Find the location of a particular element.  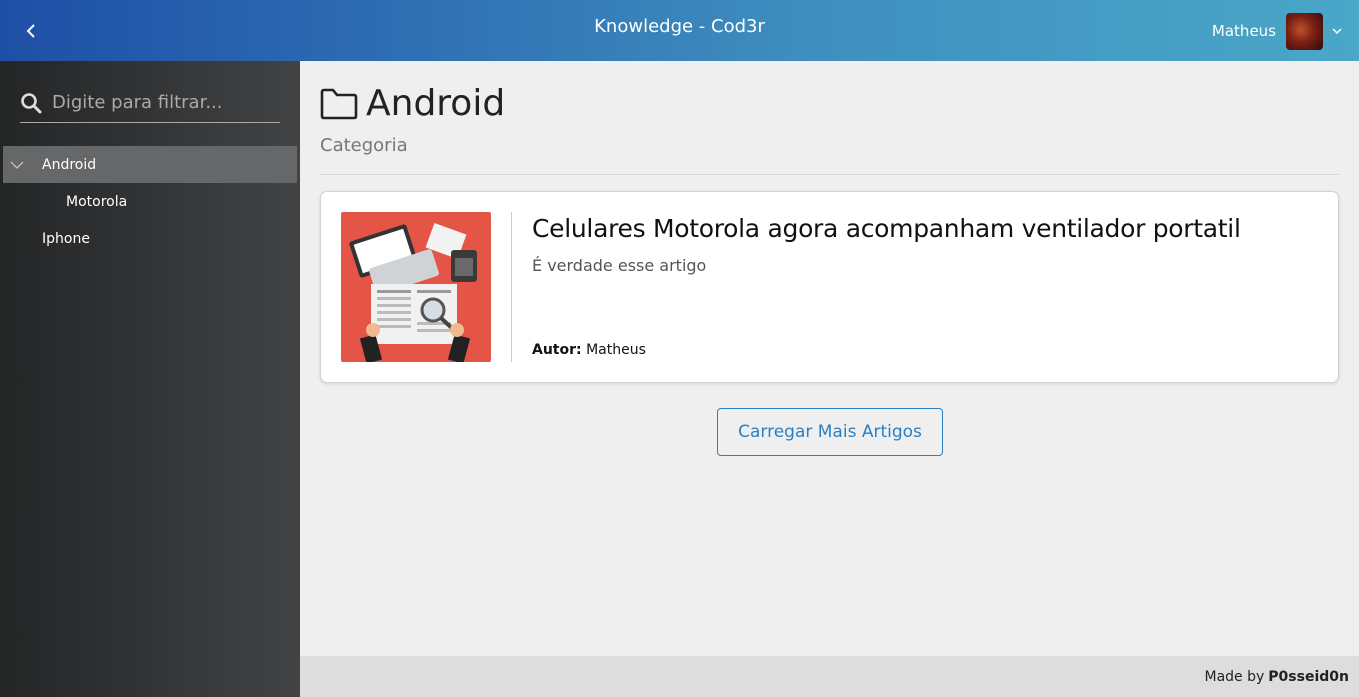

page-title-text: Android is located at coordinates (436, 103).